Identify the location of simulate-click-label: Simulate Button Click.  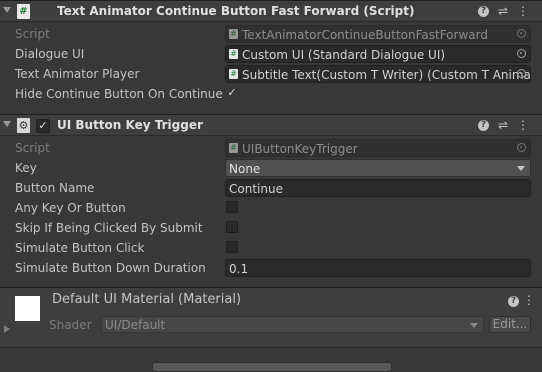
(80, 248).